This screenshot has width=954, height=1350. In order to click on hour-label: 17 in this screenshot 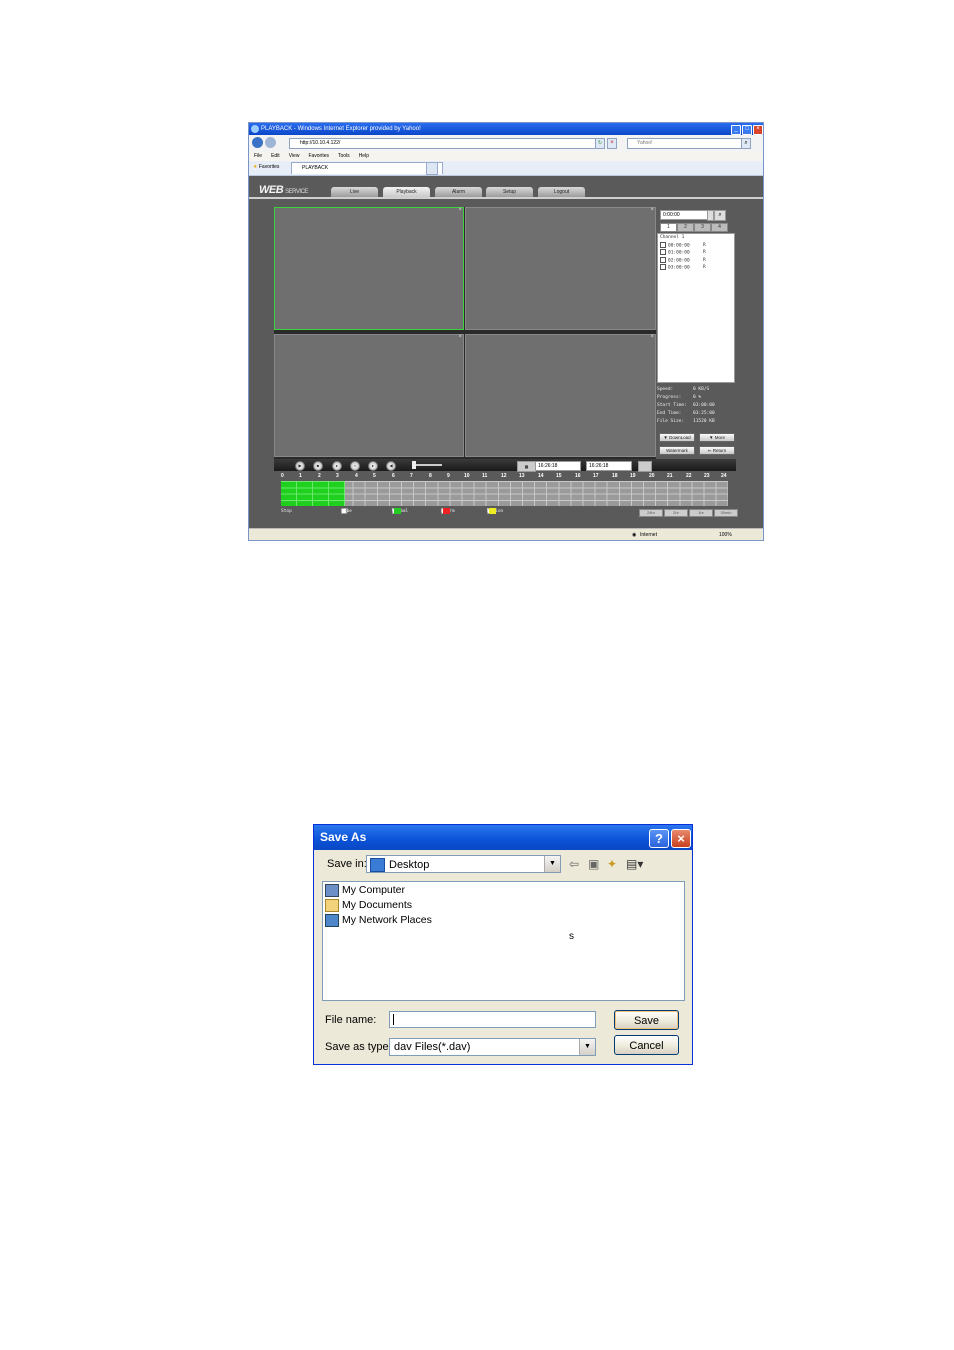, I will do `click(596, 476)`.